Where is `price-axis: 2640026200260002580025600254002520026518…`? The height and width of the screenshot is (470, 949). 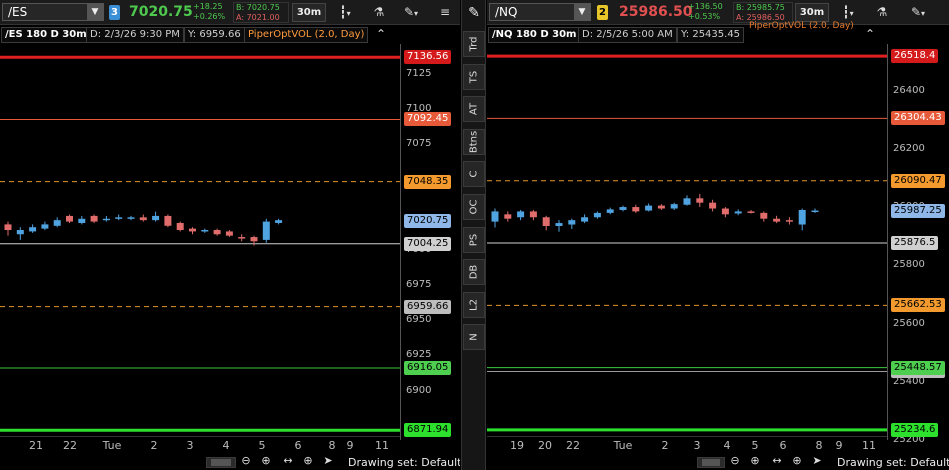 price-axis: 2640026200260002580025600254002520026518… is located at coordinates (917, 244).